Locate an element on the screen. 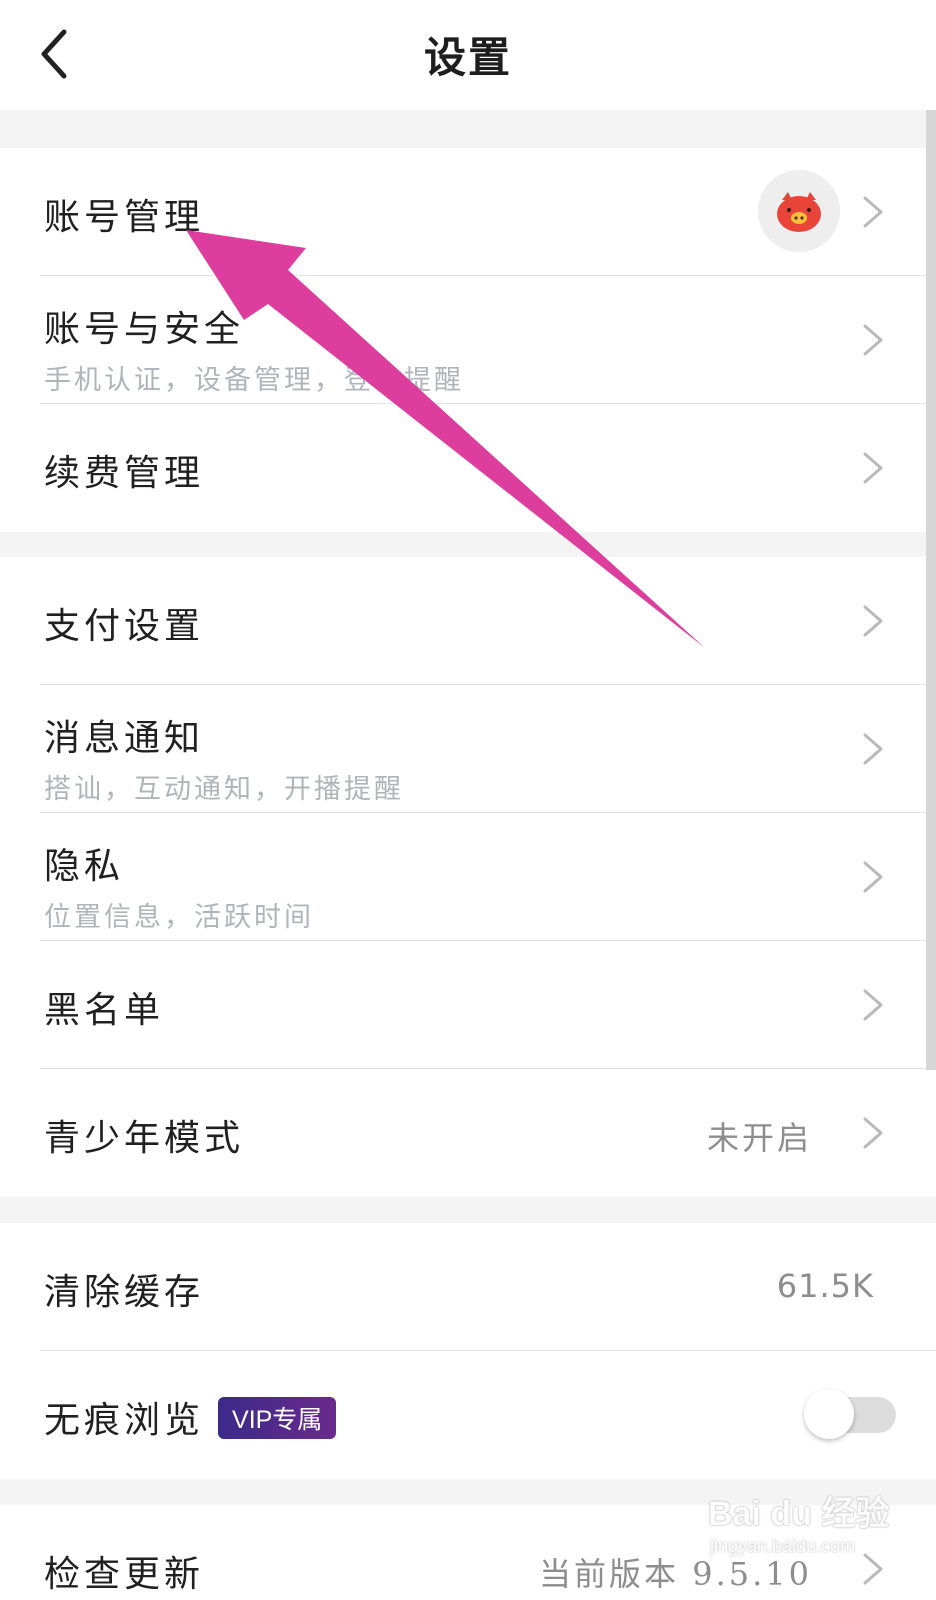  row-title: 清除缓存 is located at coordinates (124, 1292).